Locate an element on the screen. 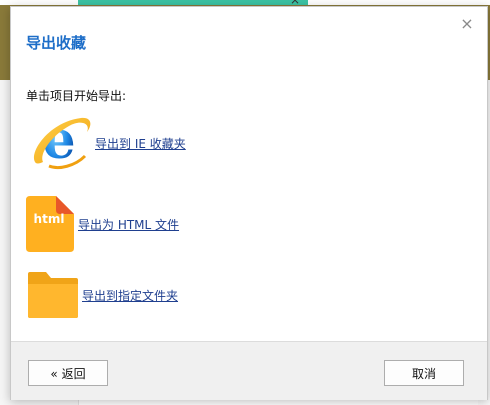  export-to-folder-label: 导出到指定文件夹 is located at coordinates (130, 295).